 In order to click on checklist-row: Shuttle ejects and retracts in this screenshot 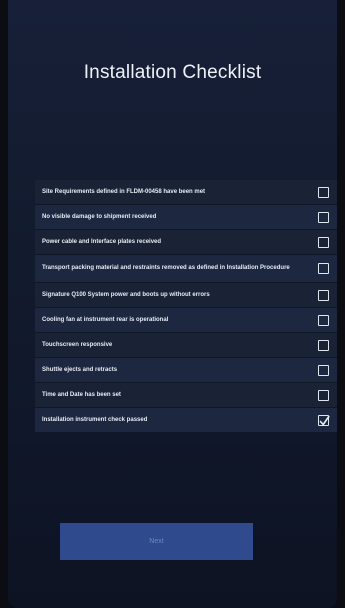, I will do `click(186, 370)`.